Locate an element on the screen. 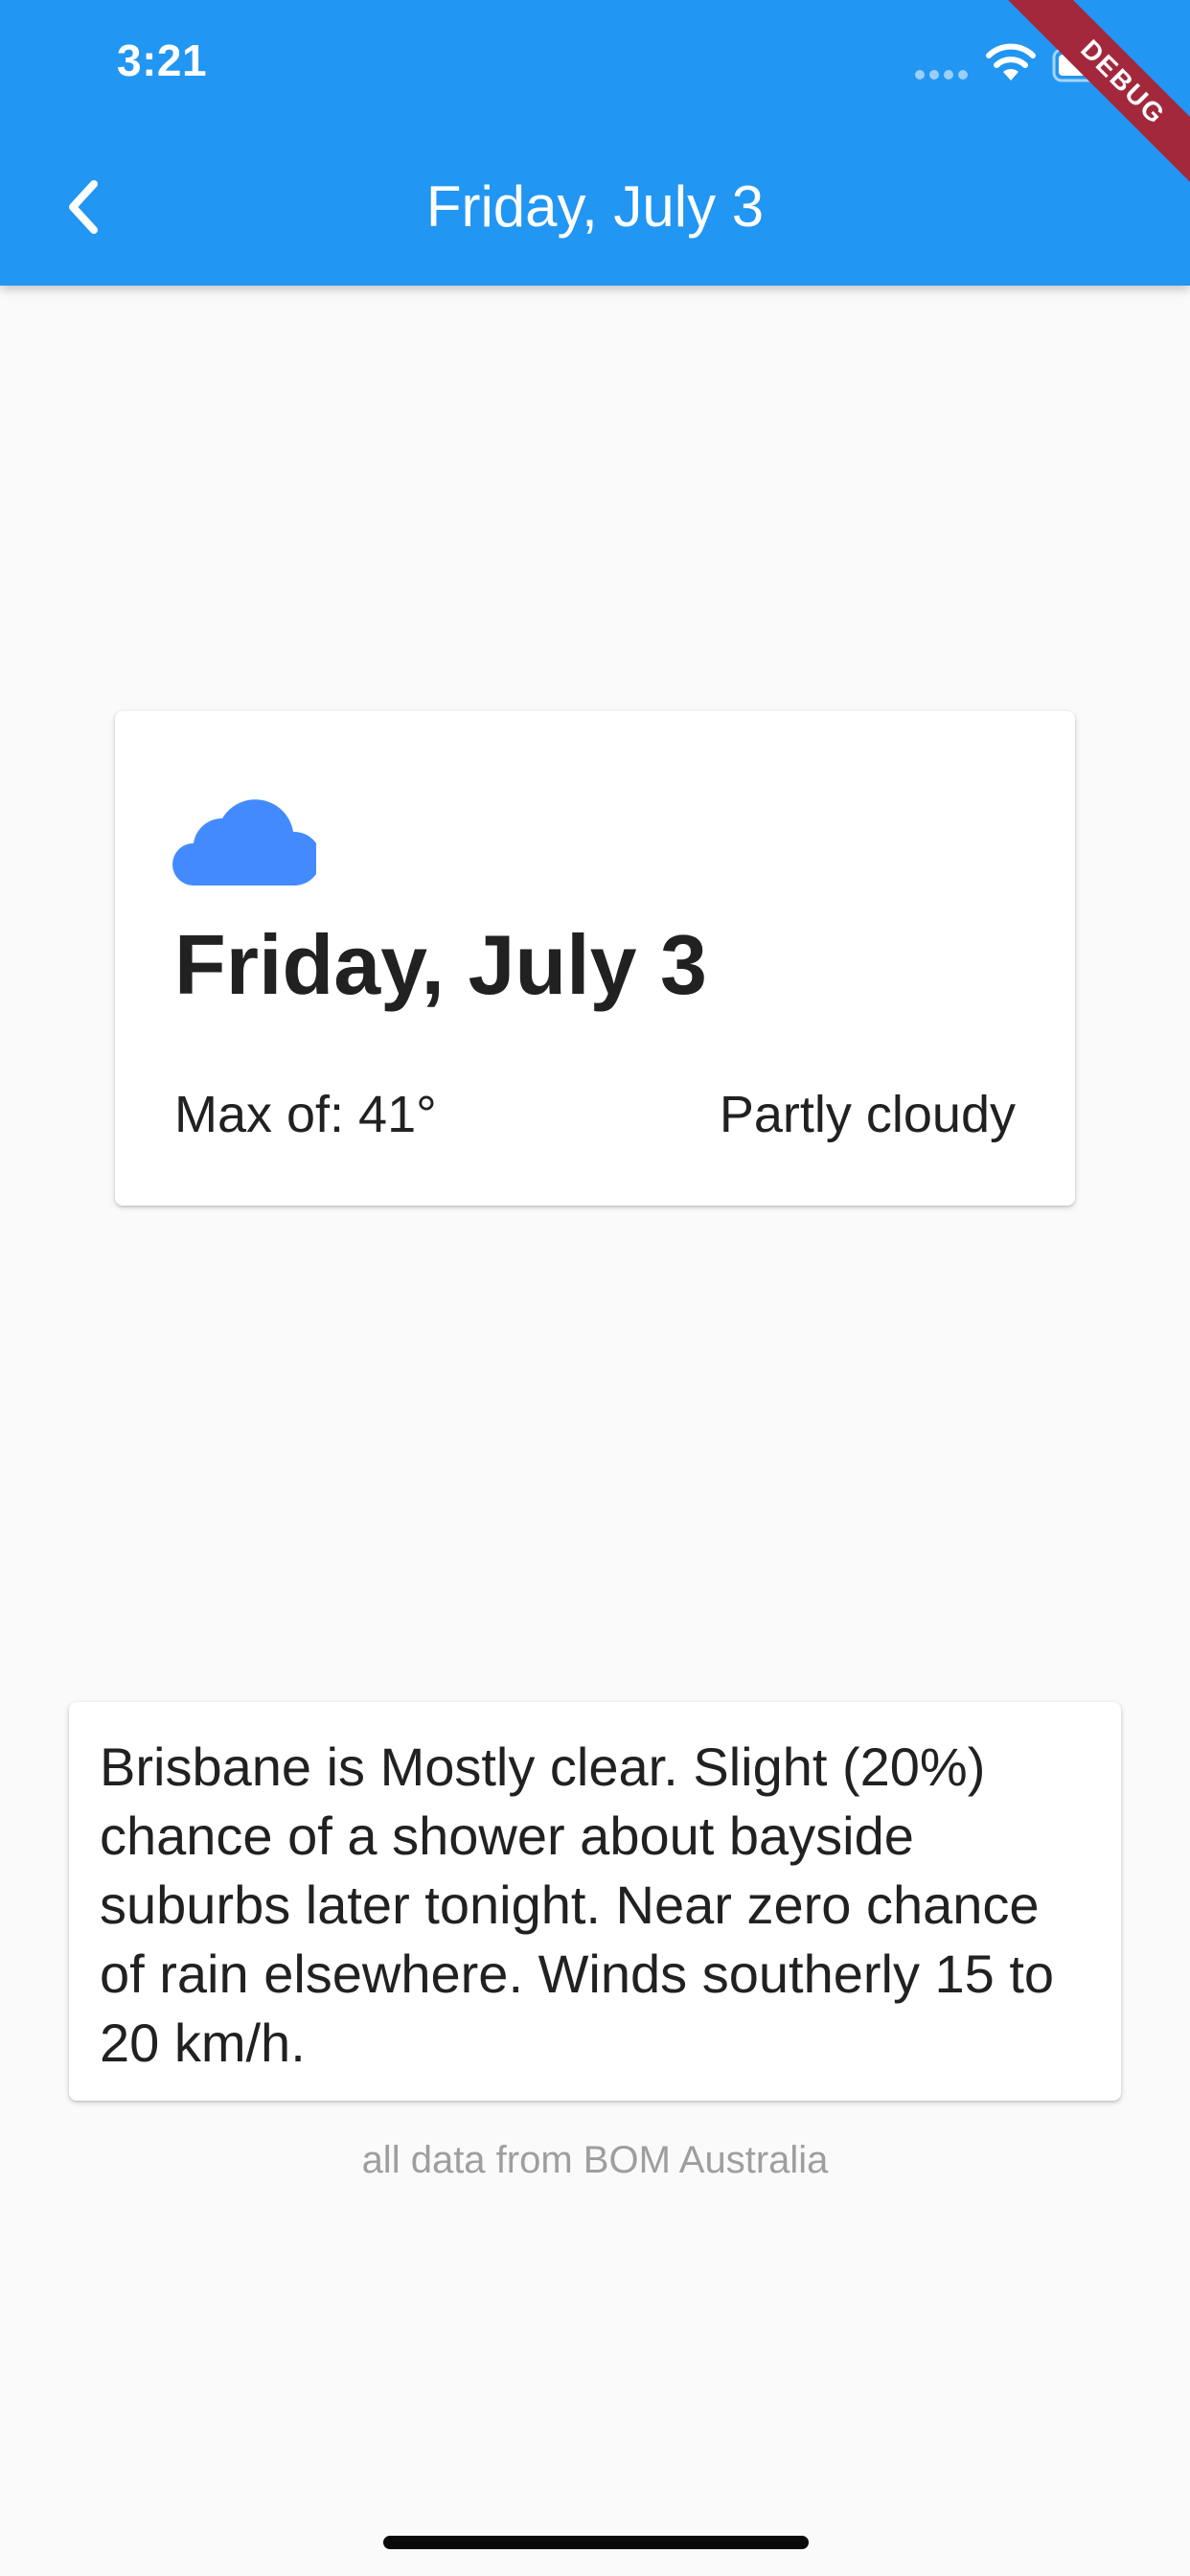 This screenshot has height=2576, width=1190. app-bar: 3:21 Friday, July 3 DEBUG is located at coordinates (595, 143).